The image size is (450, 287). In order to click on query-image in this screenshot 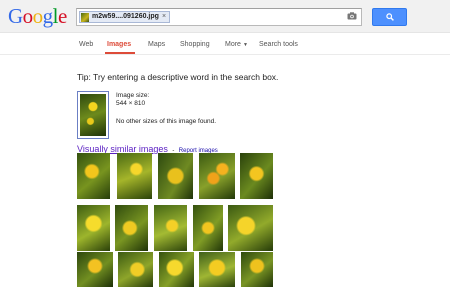, I will do `click(93, 115)`.